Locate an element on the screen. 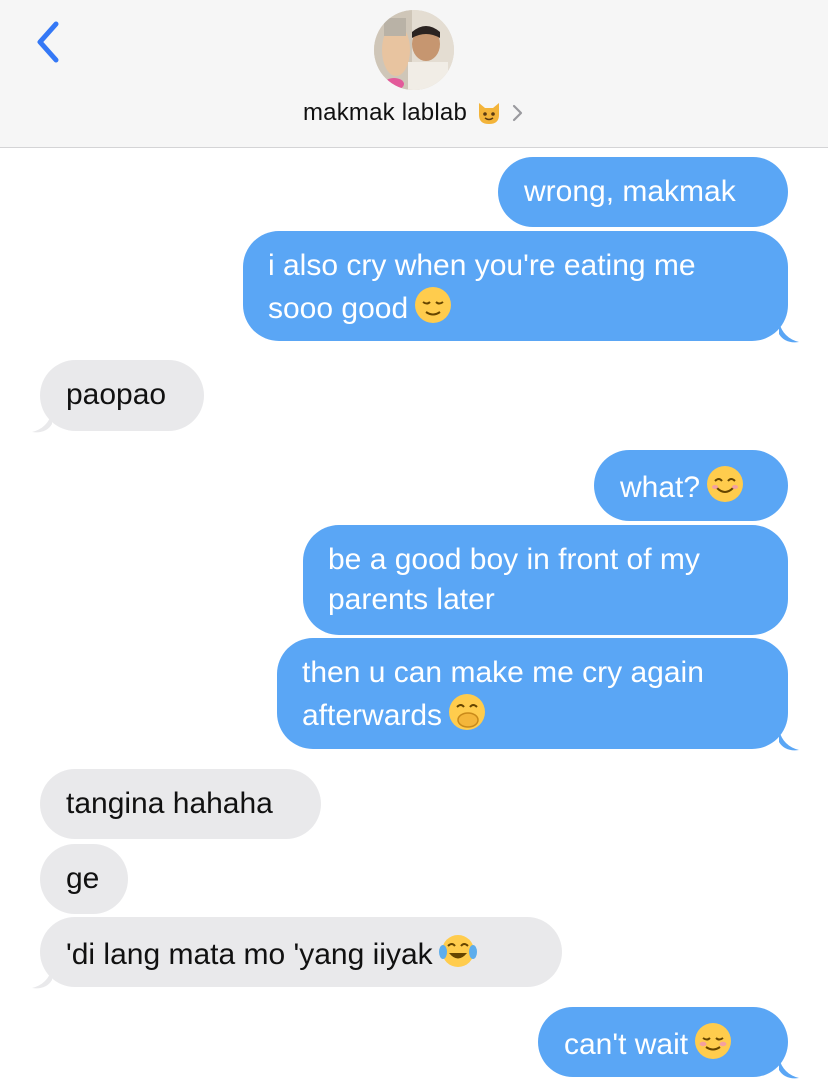 This screenshot has height=1086, width=828. contact-photo is located at coordinates (414, 50).